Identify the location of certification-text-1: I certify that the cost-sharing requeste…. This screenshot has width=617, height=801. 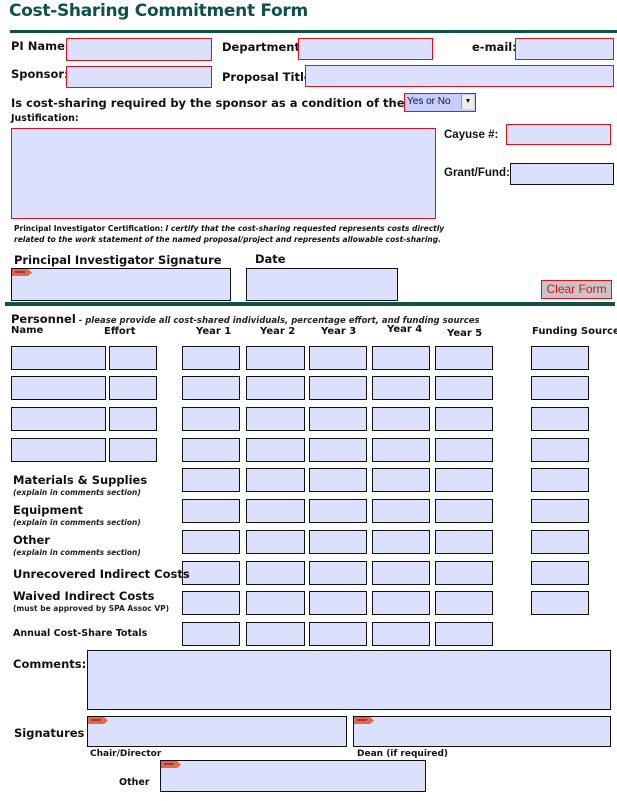
(305, 228).